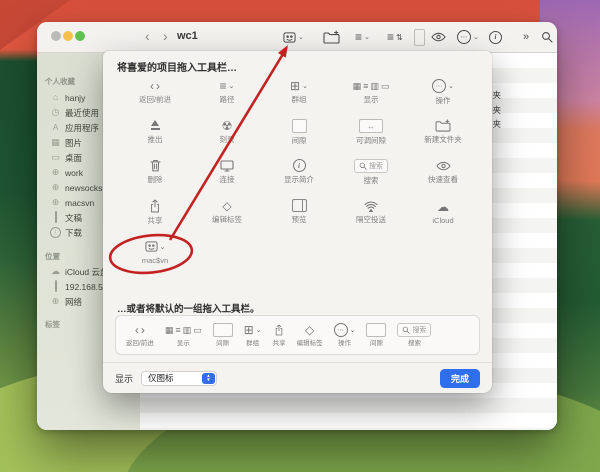  What do you see at coordinates (155, 85) in the screenshot?
I see `back-forward-icon: ‹ ›` at bounding box center [155, 85].